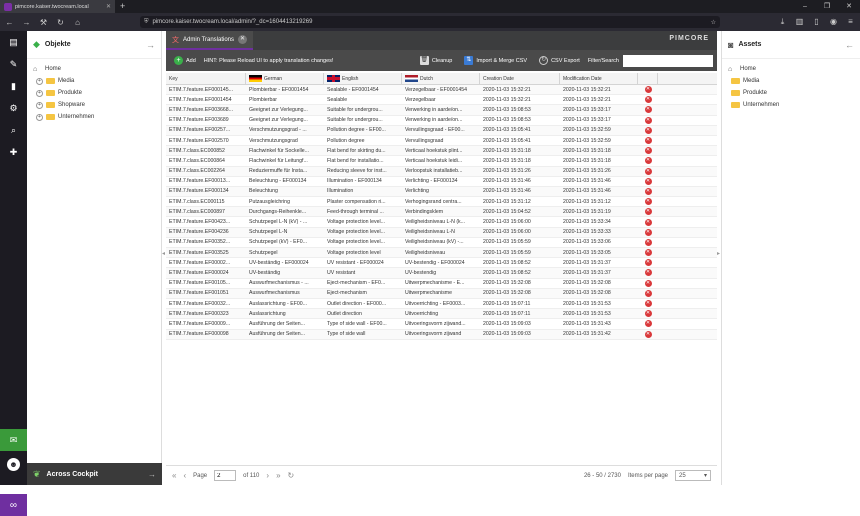  Describe the element at coordinates (206, 160) in the screenshot. I see `cell-key: ETIM.7.class.EC000864` at that location.